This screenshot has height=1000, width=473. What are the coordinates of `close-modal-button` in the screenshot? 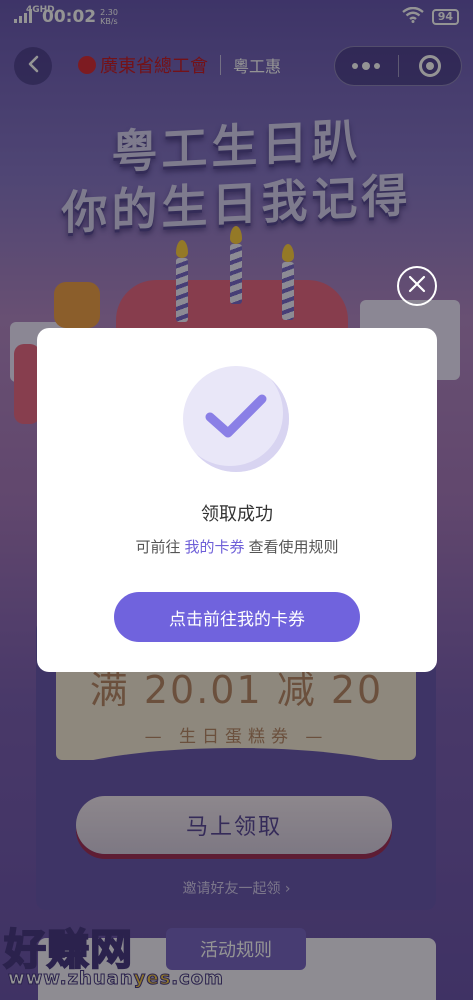 It's located at (417, 286).